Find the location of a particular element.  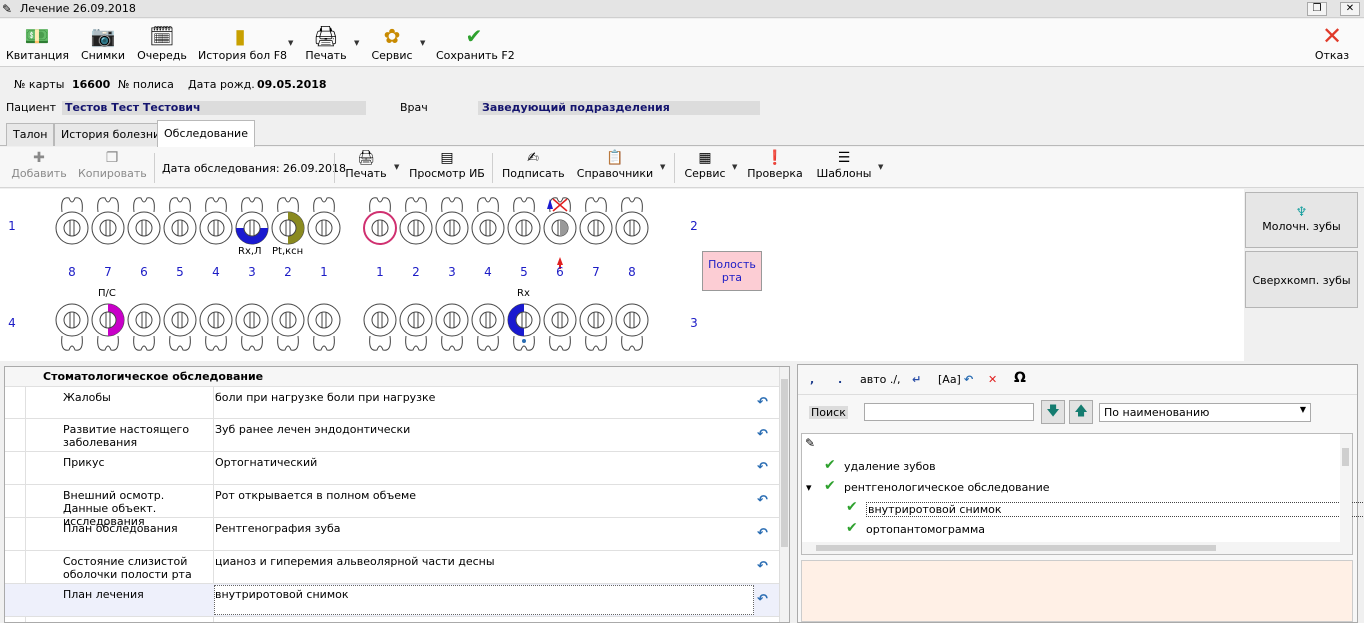

print2-dropdown-icon: ▼ is located at coordinates (396, 167).